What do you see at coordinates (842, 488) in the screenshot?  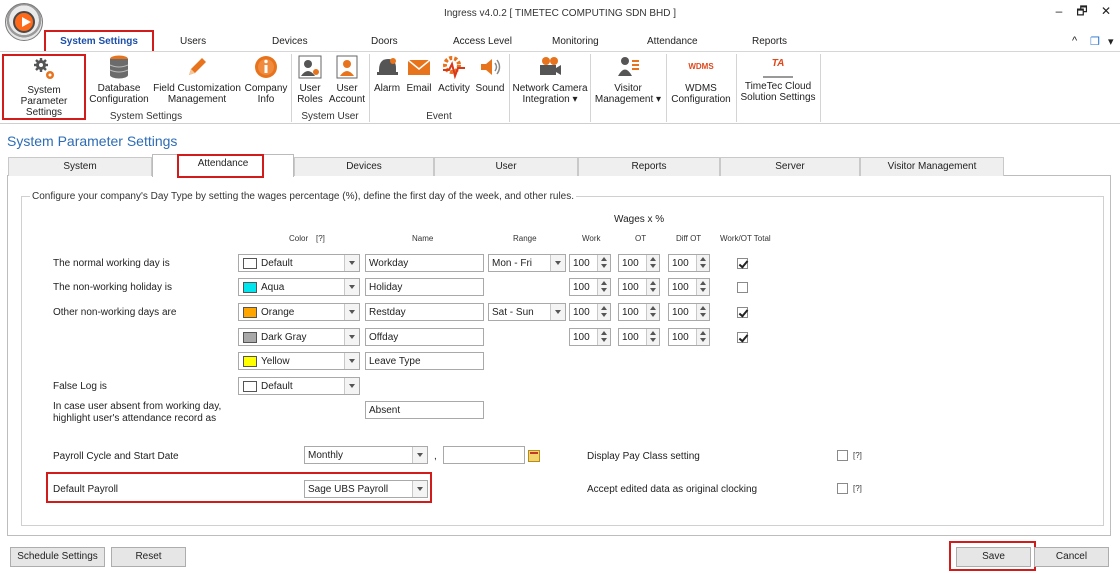 I see `accept-edited-checkbox` at bounding box center [842, 488].